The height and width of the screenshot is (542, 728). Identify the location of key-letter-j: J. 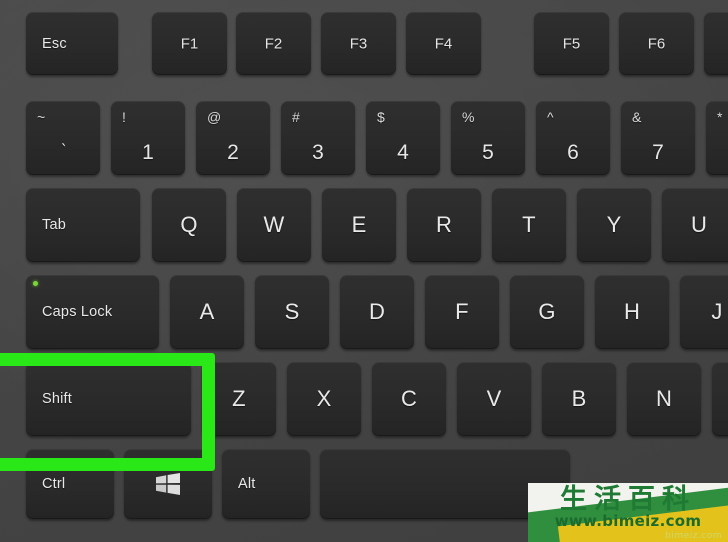
(704, 312).